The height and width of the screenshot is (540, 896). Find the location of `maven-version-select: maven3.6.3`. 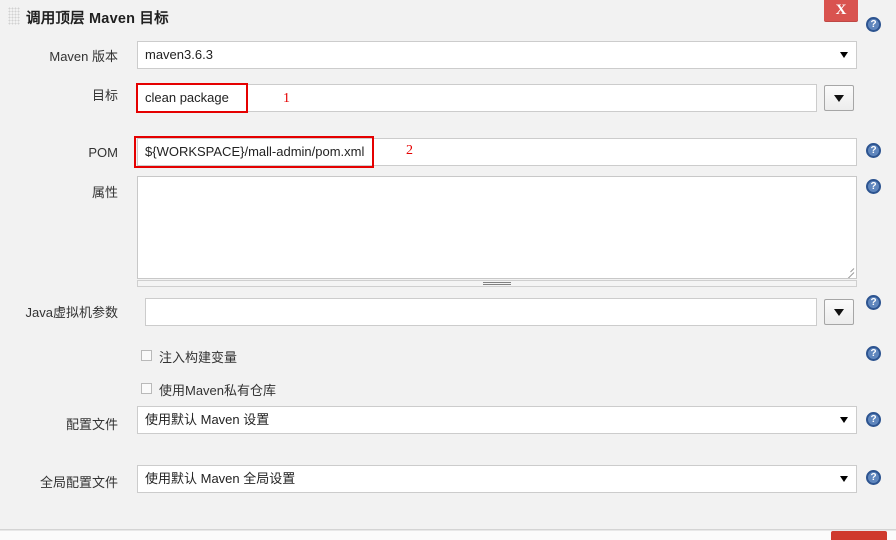

maven-version-select: maven3.6.3 is located at coordinates (497, 55).